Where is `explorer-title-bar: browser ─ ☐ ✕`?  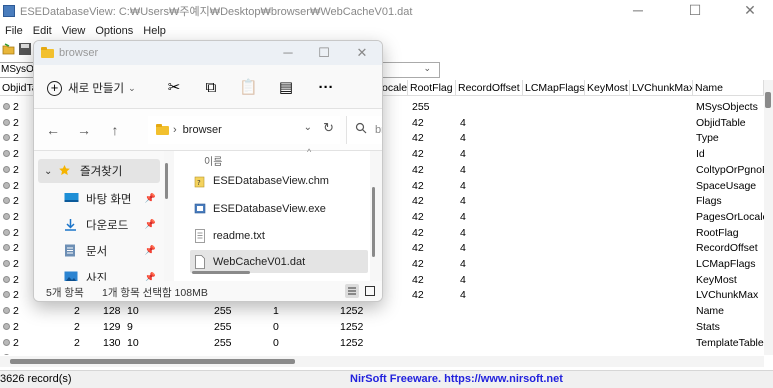
explorer-title-bar: browser ─ ☐ ✕ is located at coordinates (208, 53).